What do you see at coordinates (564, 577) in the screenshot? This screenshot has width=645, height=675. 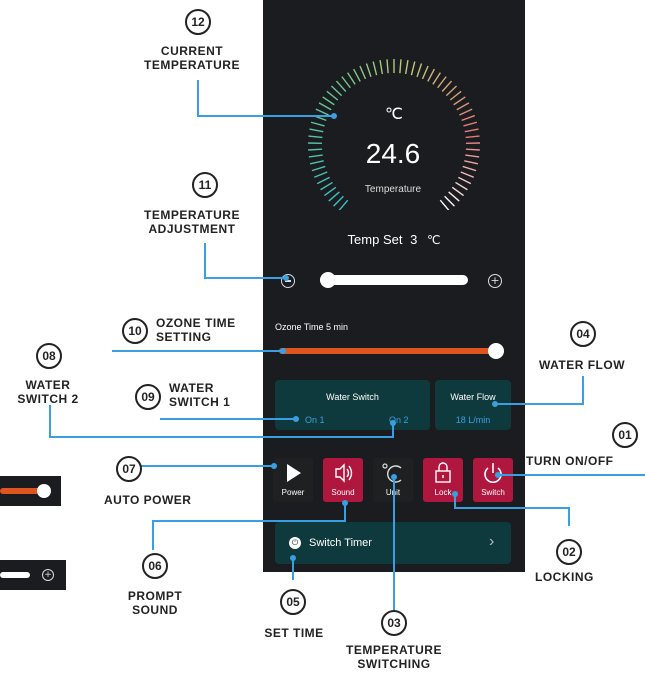 I see `label-locking: LOCKING` at bounding box center [564, 577].